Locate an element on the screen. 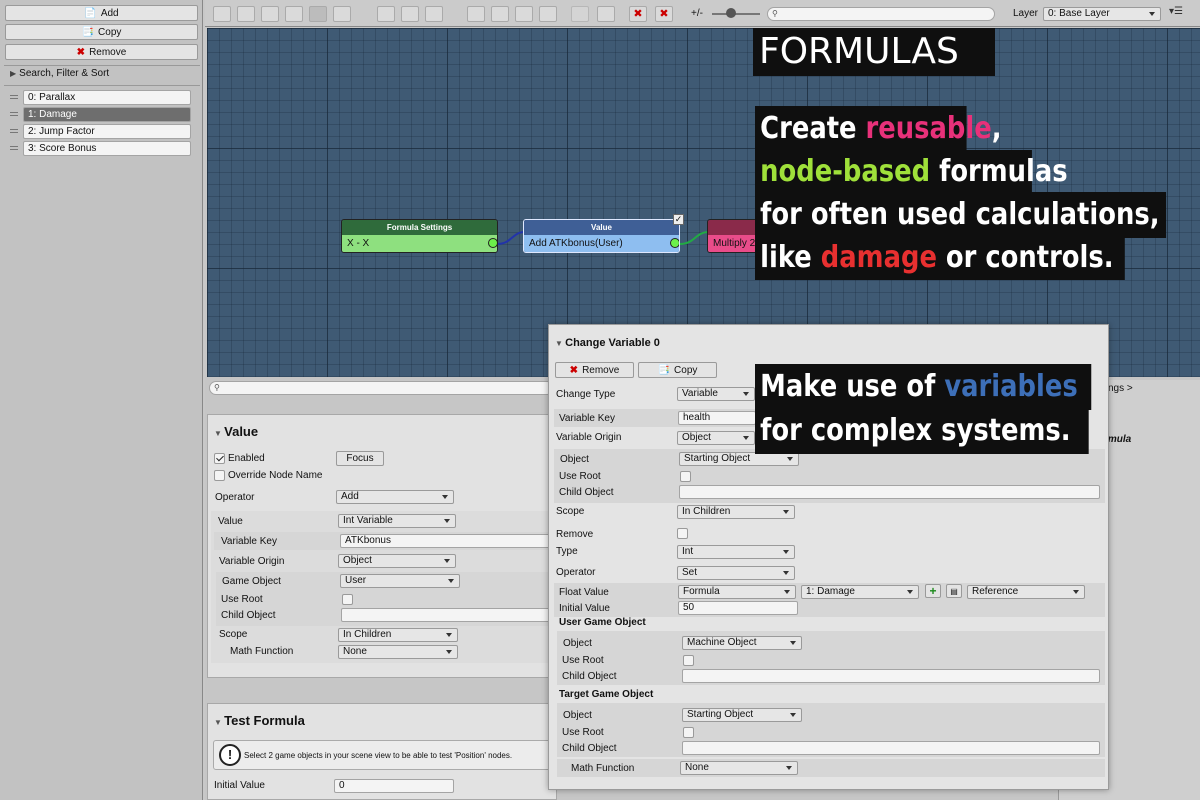 This screenshot has height=800, width=1200. cursor-icon is located at coordinates (434, 14).